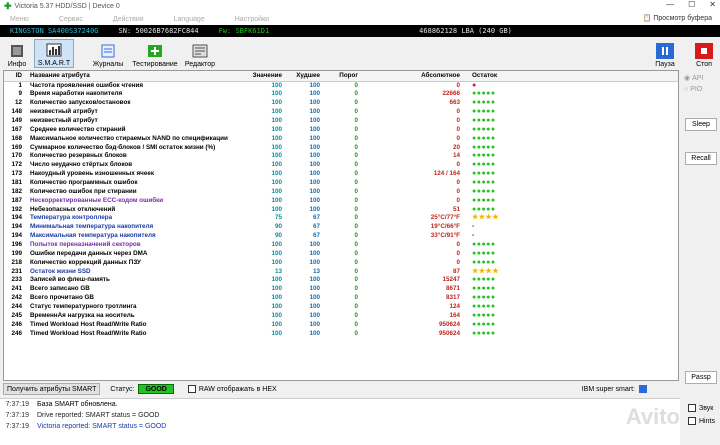 The image size is (720, 445). Describe the element at coordinates (616, 389) in the screenshot. I see `ibm-super-smart: IBM super smart:` at that location.